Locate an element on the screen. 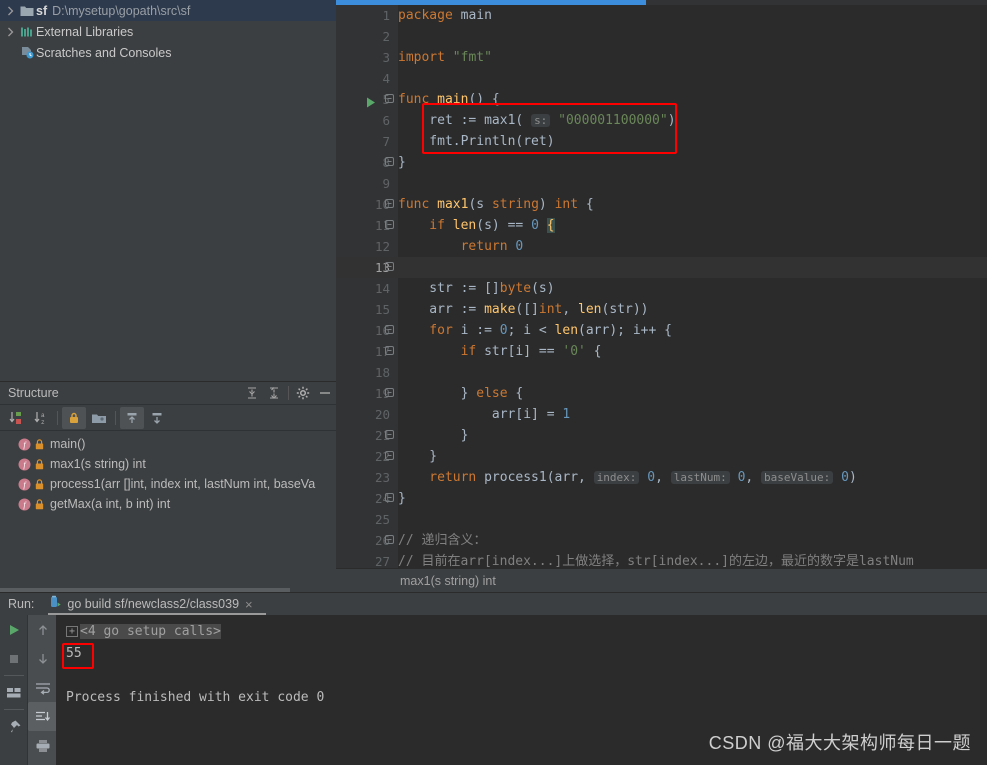 The image size is (987, 765). structure-item-1: f max1(s string) int is located at coordinates (168, 464).